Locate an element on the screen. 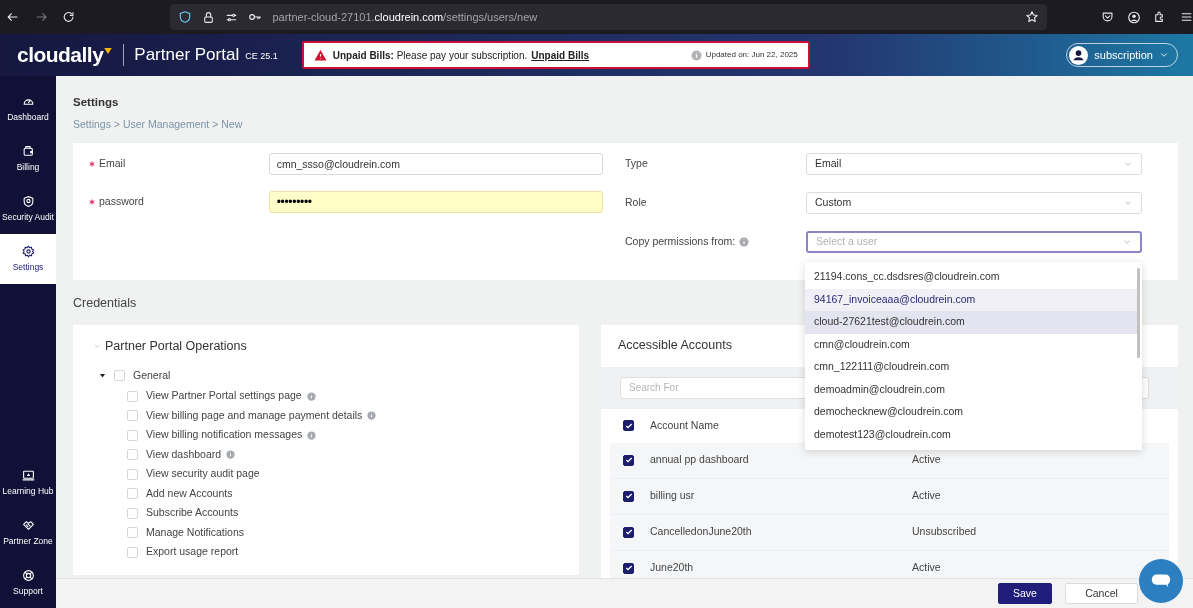 The height and width of the screenshot is (608, 1193). permission-label: View billing notification messages is located at coordinates (224, 435).